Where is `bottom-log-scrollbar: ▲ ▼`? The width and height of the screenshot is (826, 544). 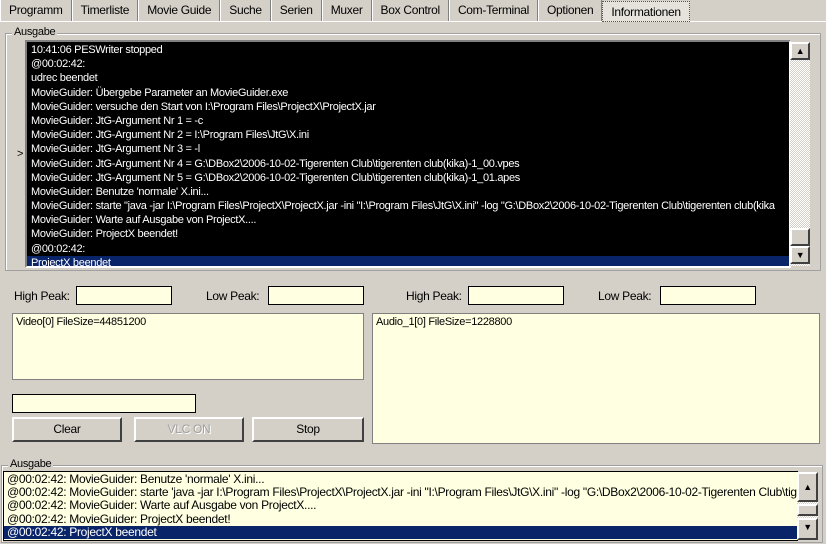 bottom-log-scrollbar: ▲ ▼ is located at coordinates (807, 506).